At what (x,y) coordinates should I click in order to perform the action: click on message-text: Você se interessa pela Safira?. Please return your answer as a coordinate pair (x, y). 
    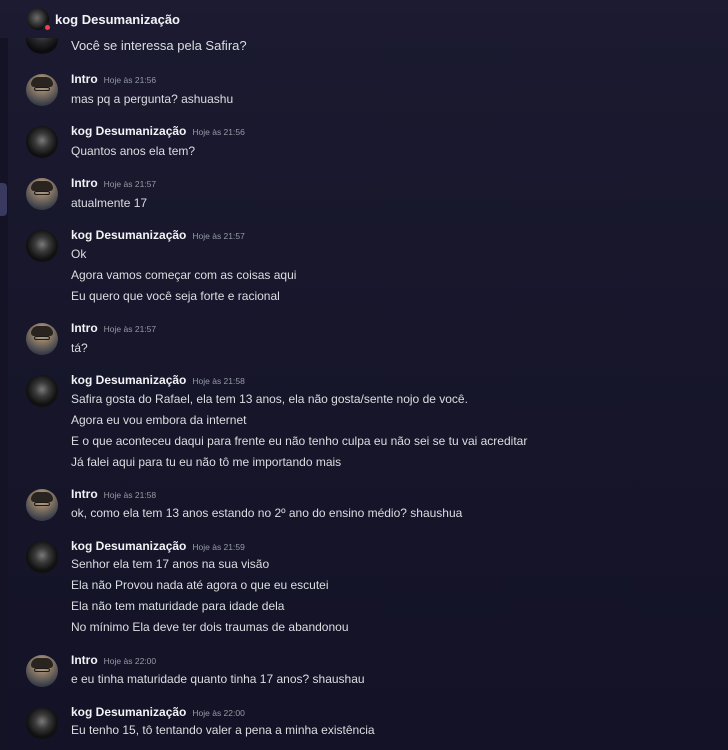
    Looking at the image, I should click on (159, 45).